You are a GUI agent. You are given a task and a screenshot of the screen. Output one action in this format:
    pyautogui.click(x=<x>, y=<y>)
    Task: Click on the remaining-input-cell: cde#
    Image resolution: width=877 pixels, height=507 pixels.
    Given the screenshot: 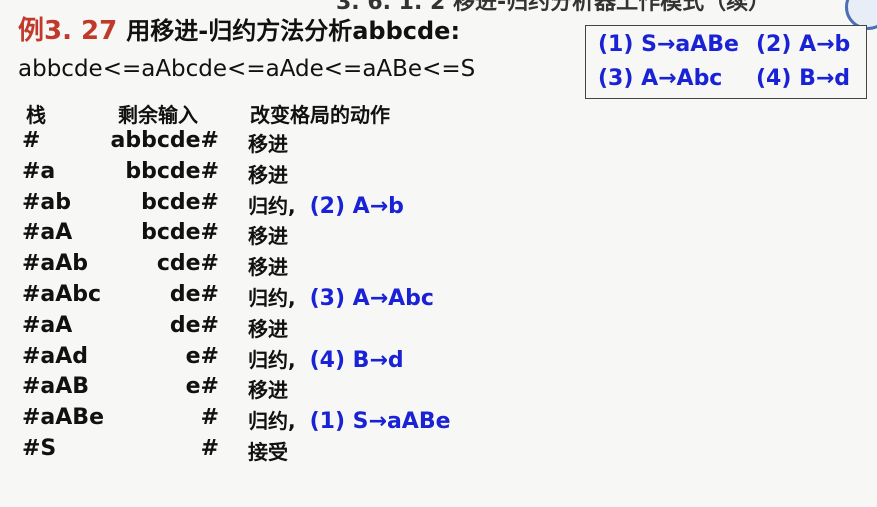 What is the action you would take?
    pyautogui.click(x=187, y=264)
    